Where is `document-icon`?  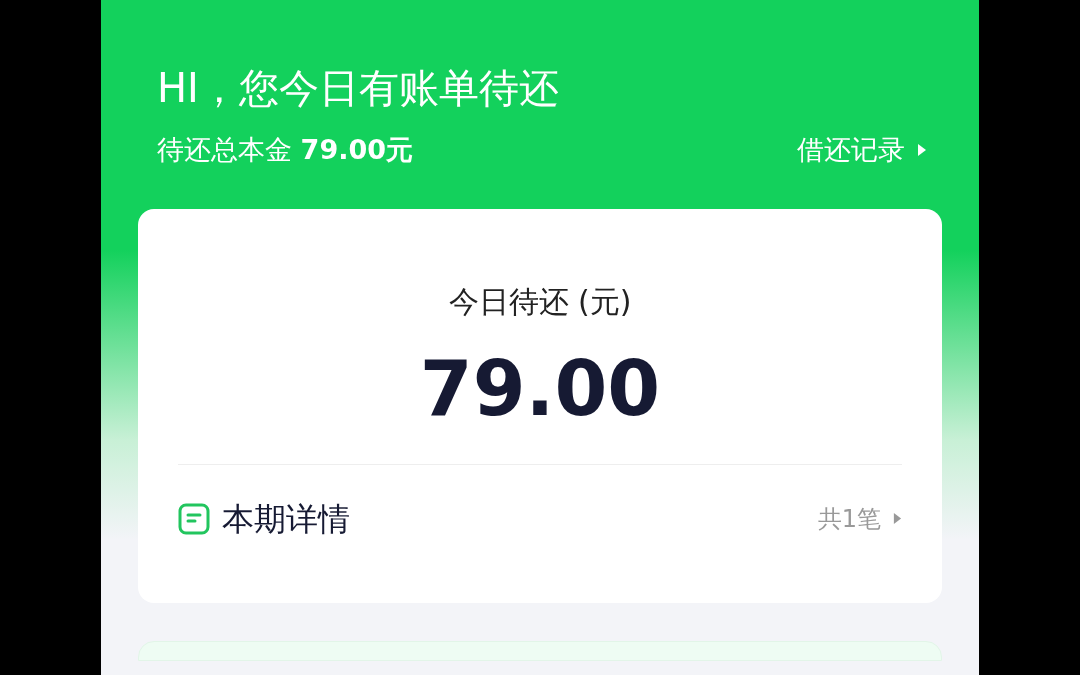
document-icon is located at coordinates (194, 518).